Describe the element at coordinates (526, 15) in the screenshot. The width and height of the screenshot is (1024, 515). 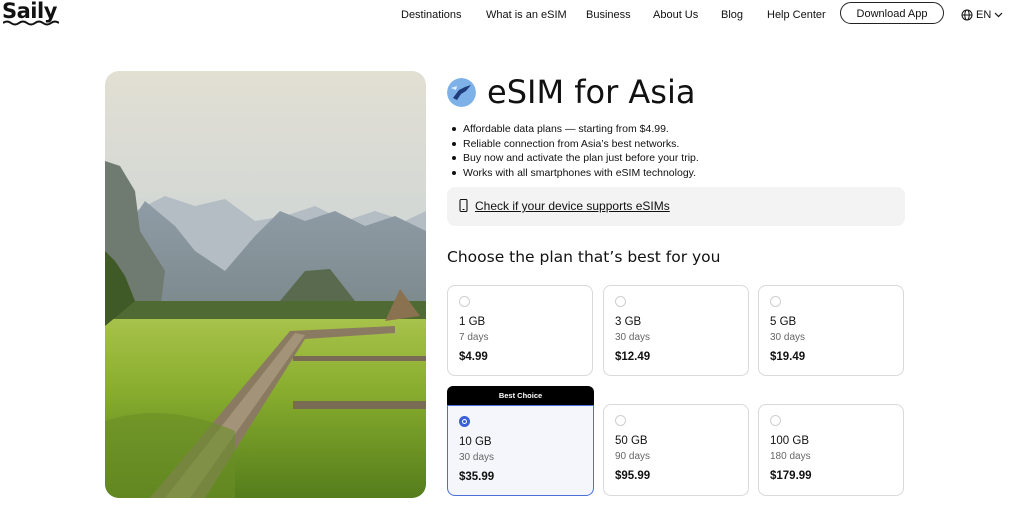
I see `nav-what-is-esim: What is an eSIM` at that location.